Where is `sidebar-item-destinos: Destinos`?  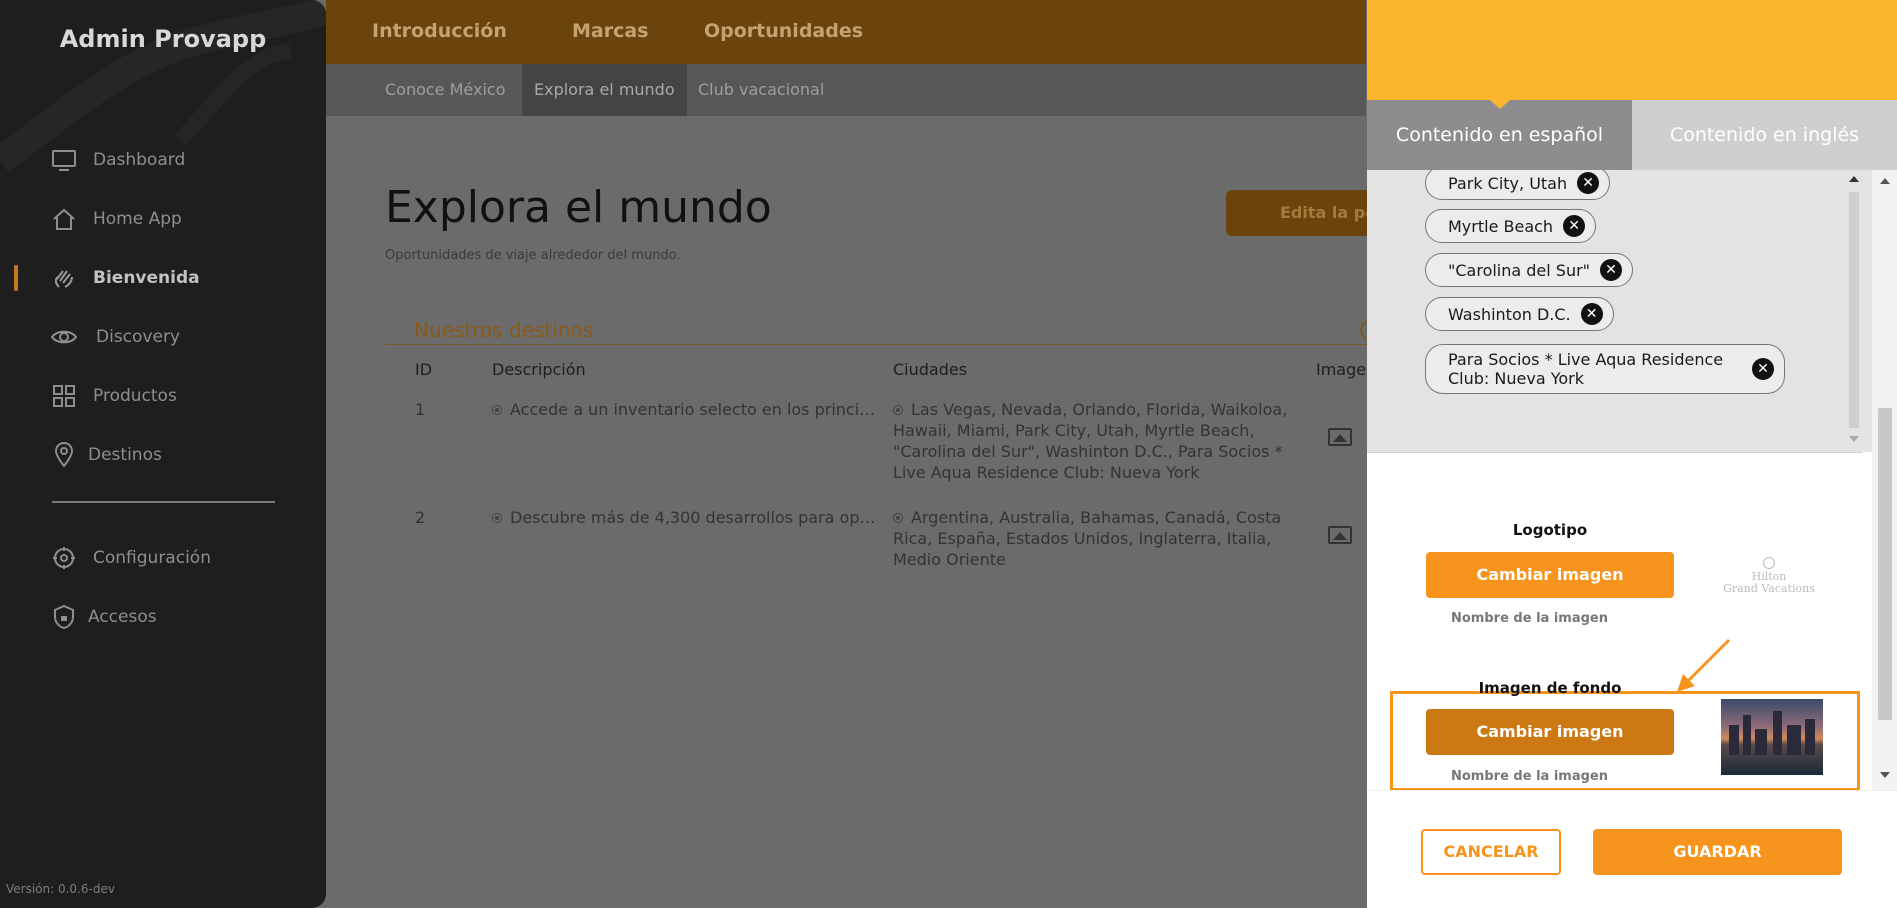 sidebar-item-destinos: Destinos is located at coordinates (163, 455).